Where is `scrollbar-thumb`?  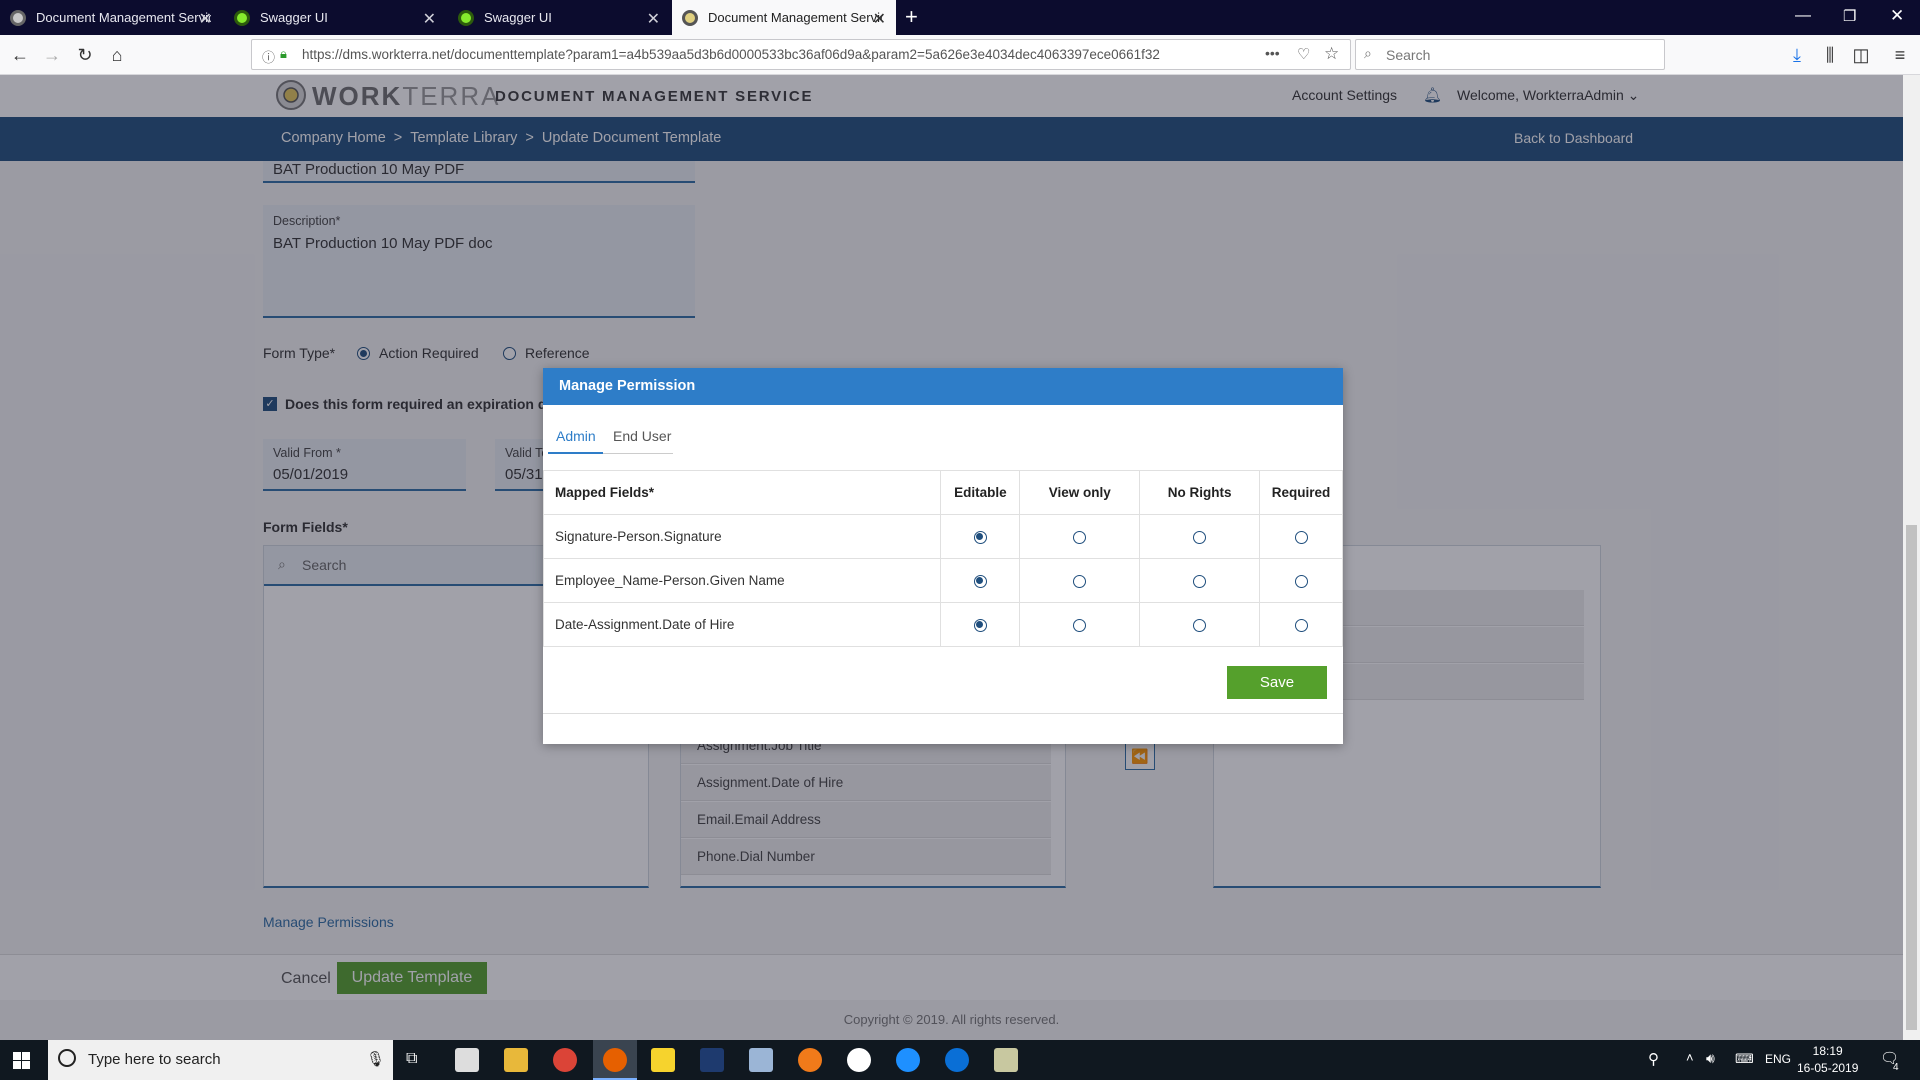
scrollbar-thumb is located at coordinates (1911, 777).